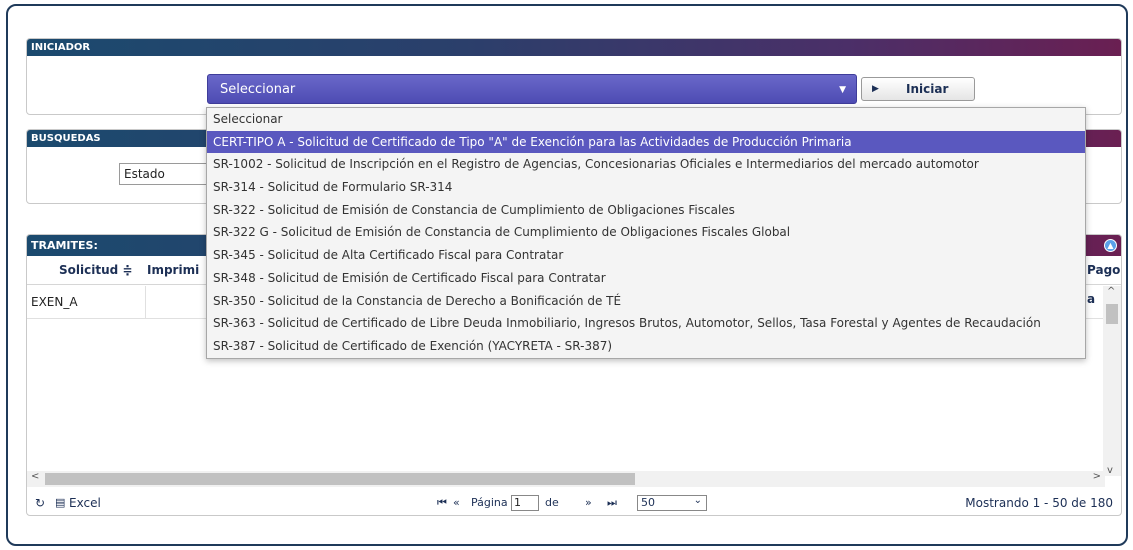 The width and height of the screenshot is (1133, 550). I want to click on estado-select: Estado, so click(164, 174).